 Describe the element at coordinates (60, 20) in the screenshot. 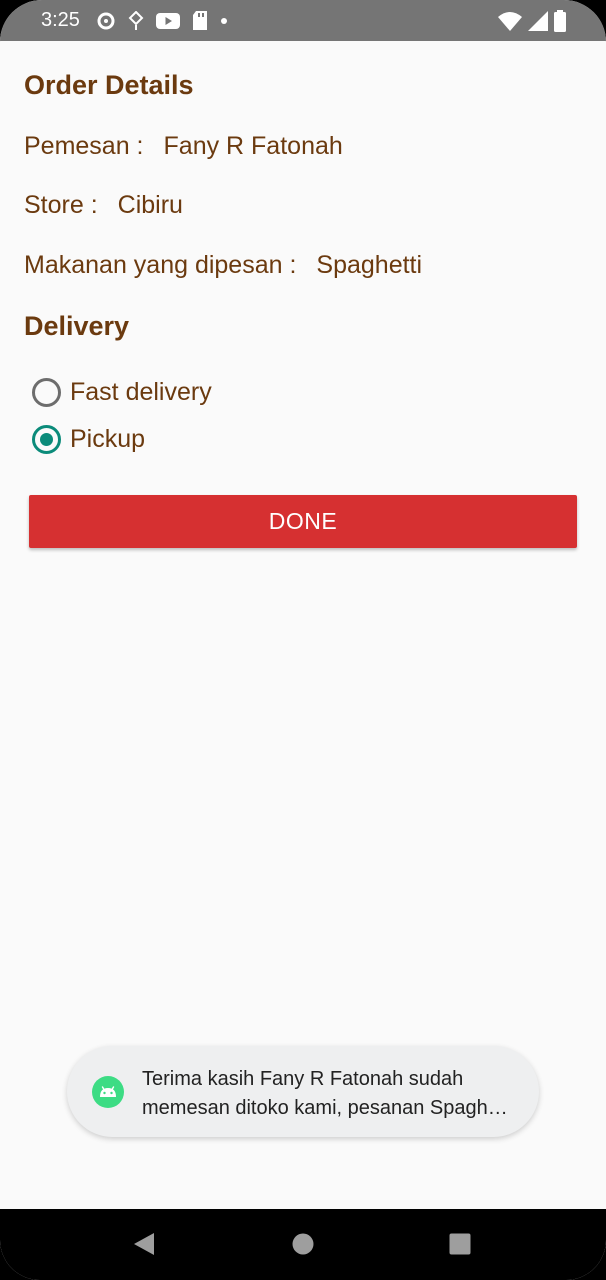

I see `status-time: 3:25` at that location.